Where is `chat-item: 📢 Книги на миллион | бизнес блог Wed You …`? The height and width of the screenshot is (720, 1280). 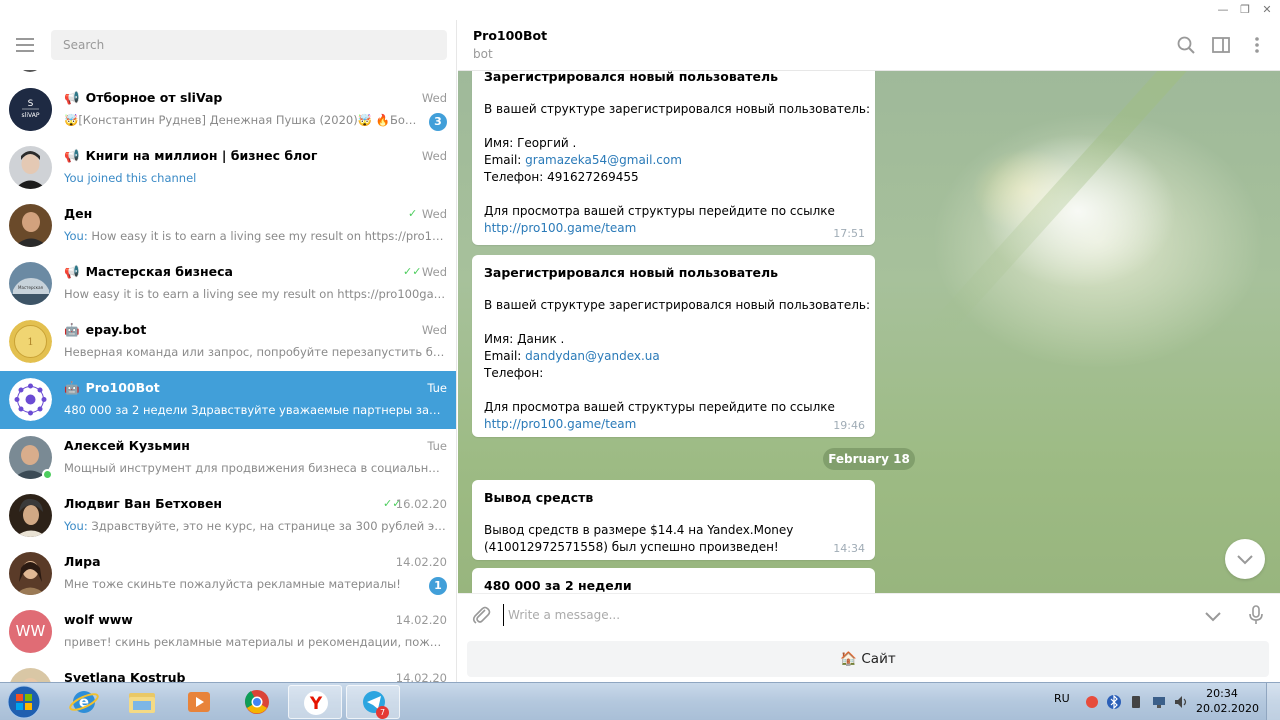
chat-item: 📢 Книги на миллион | бизнес блог Wed You … is located at coordinates (228, 168).